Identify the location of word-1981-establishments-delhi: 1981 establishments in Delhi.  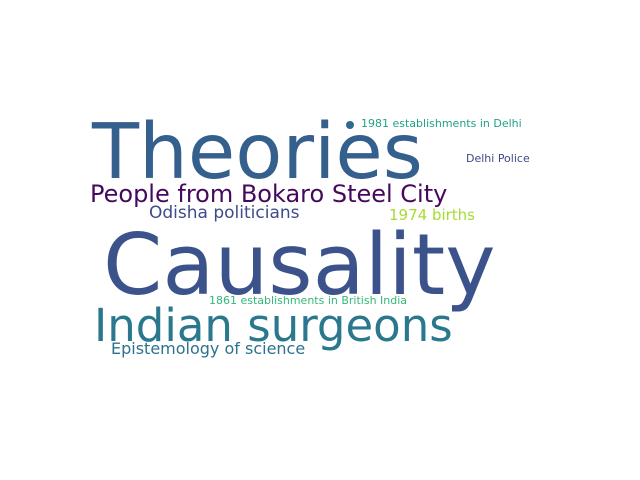
(441, 123).